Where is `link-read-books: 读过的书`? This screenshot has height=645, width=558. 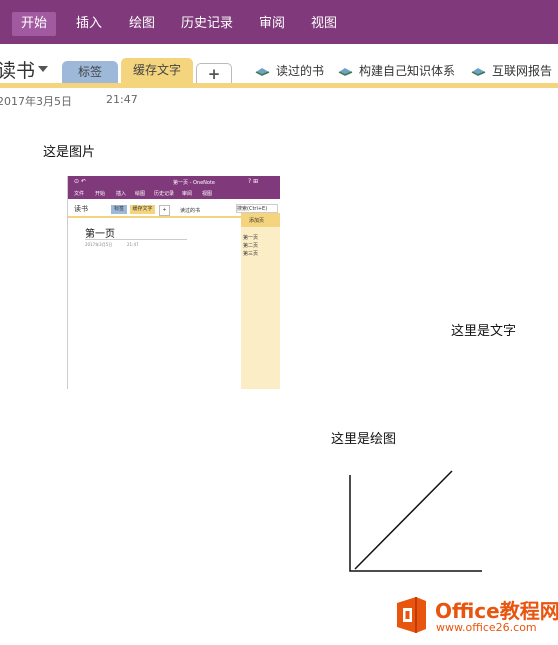 link-read-books: 读过的书 is located at coordinates (295, 71).